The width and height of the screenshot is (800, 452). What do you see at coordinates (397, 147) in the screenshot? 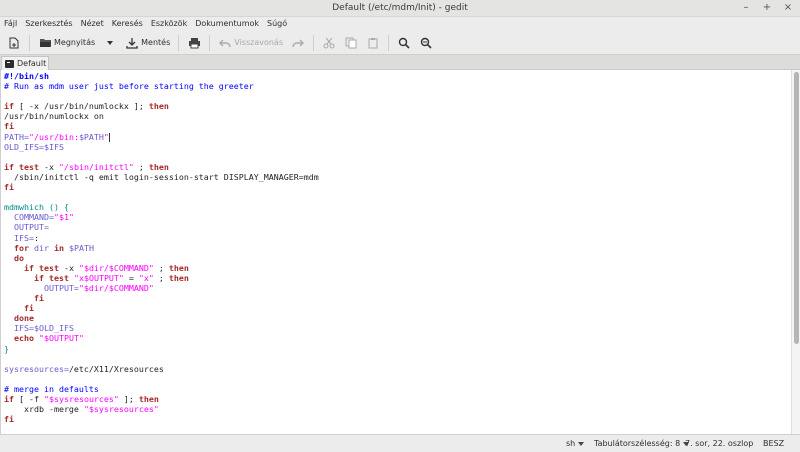
I see `code-line: OLD_IFS=$IFS` at bounding box center [397, 147].